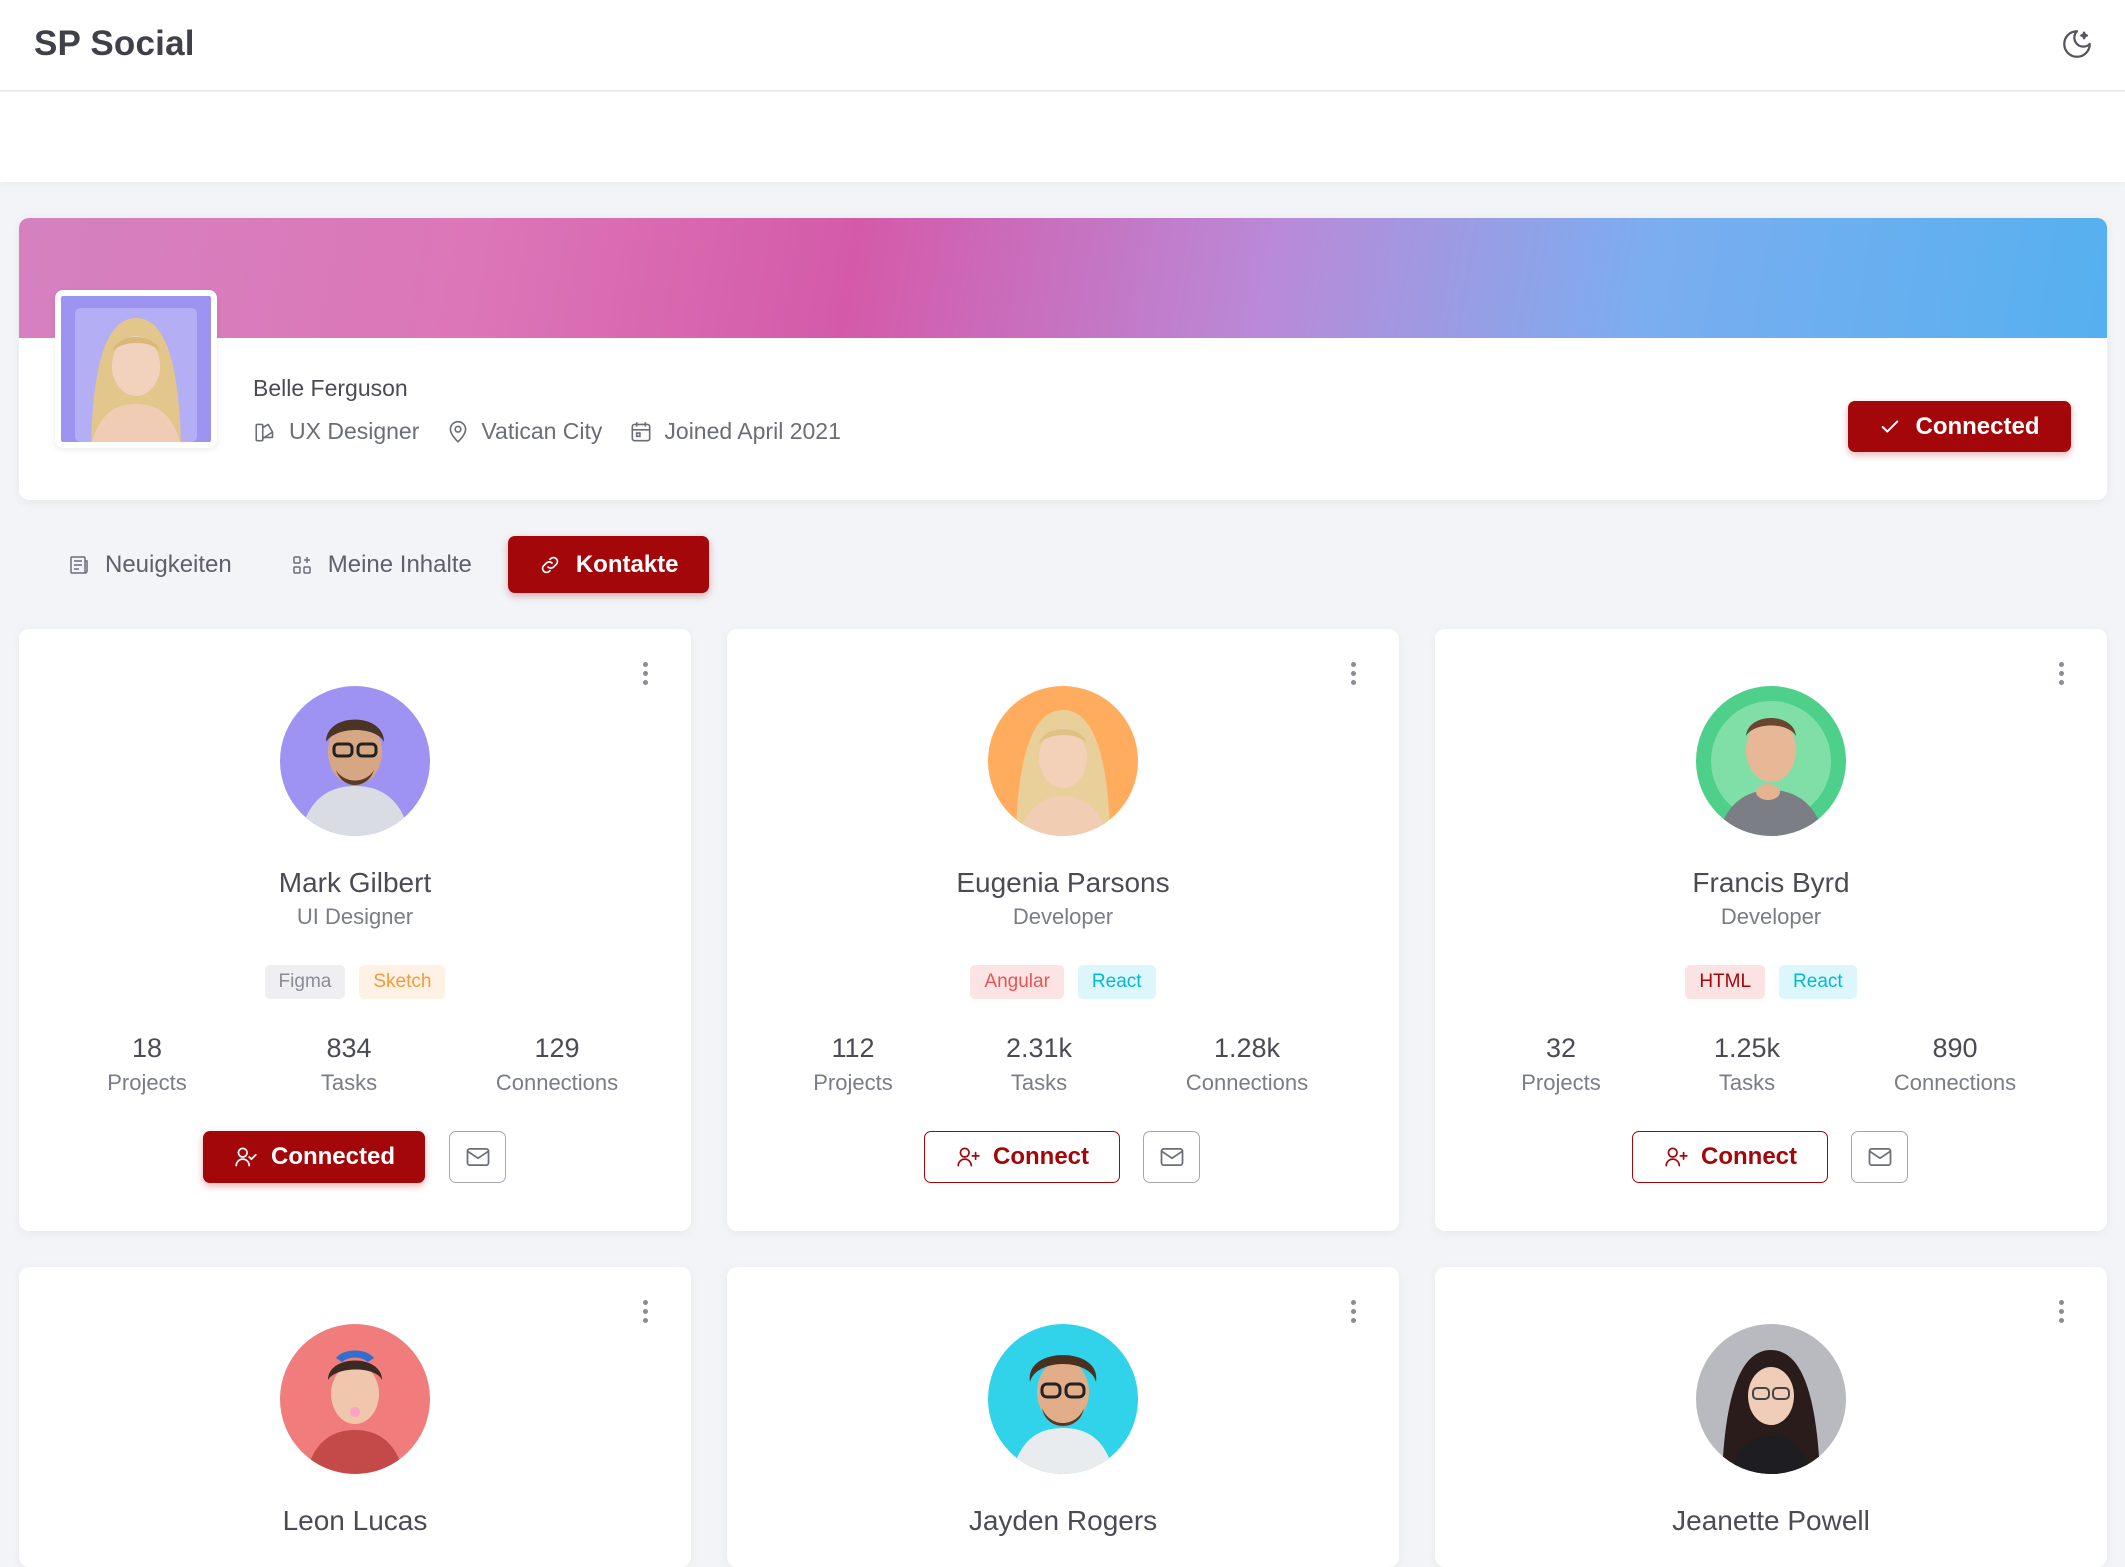 The height and width of the screenshot is (1567, 2125). I want to click on skill-tags: HTML React, so click(1771, 982).